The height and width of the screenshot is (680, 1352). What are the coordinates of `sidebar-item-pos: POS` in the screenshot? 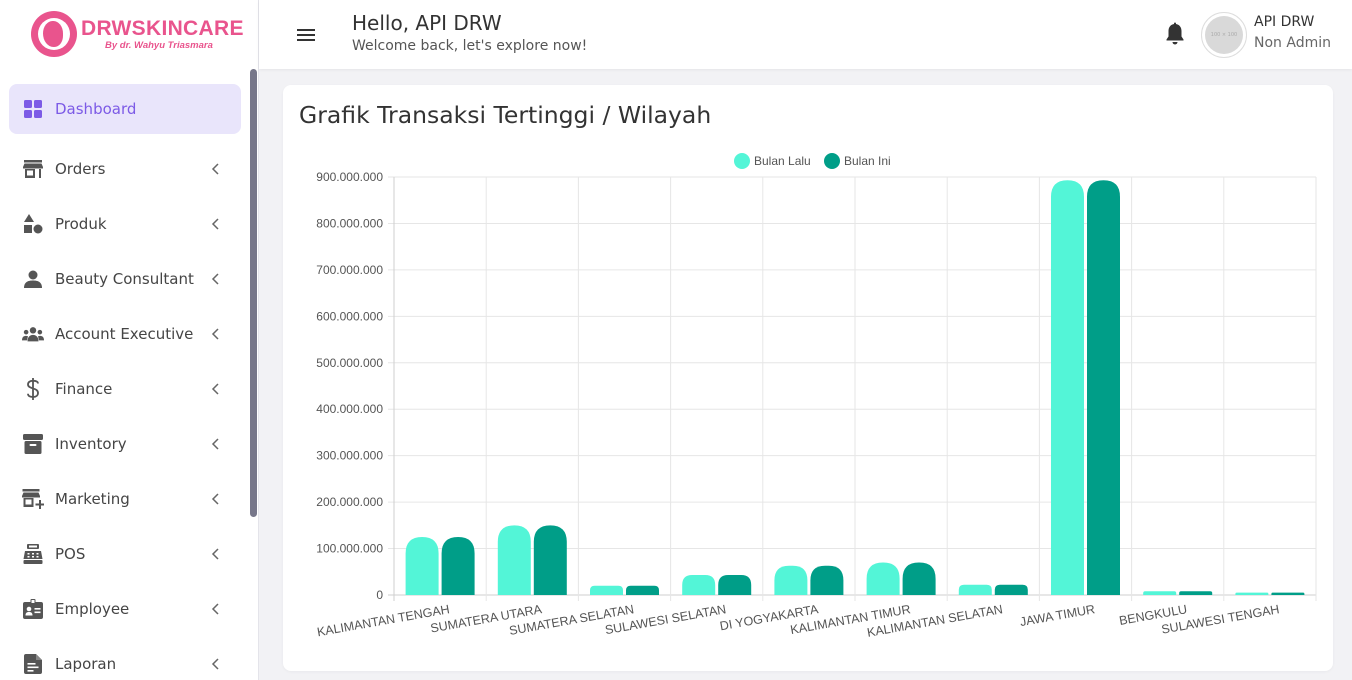 It's located at (125, 554).